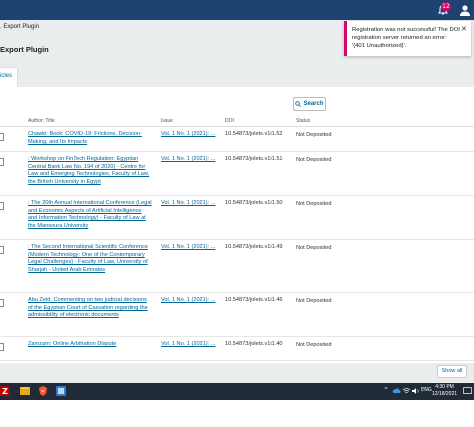 Image resolution: width=474 pixels, height=427 pixels. I want to click on doi-value: 10.54873/jolets.v1i1.51, so click(254, 159).